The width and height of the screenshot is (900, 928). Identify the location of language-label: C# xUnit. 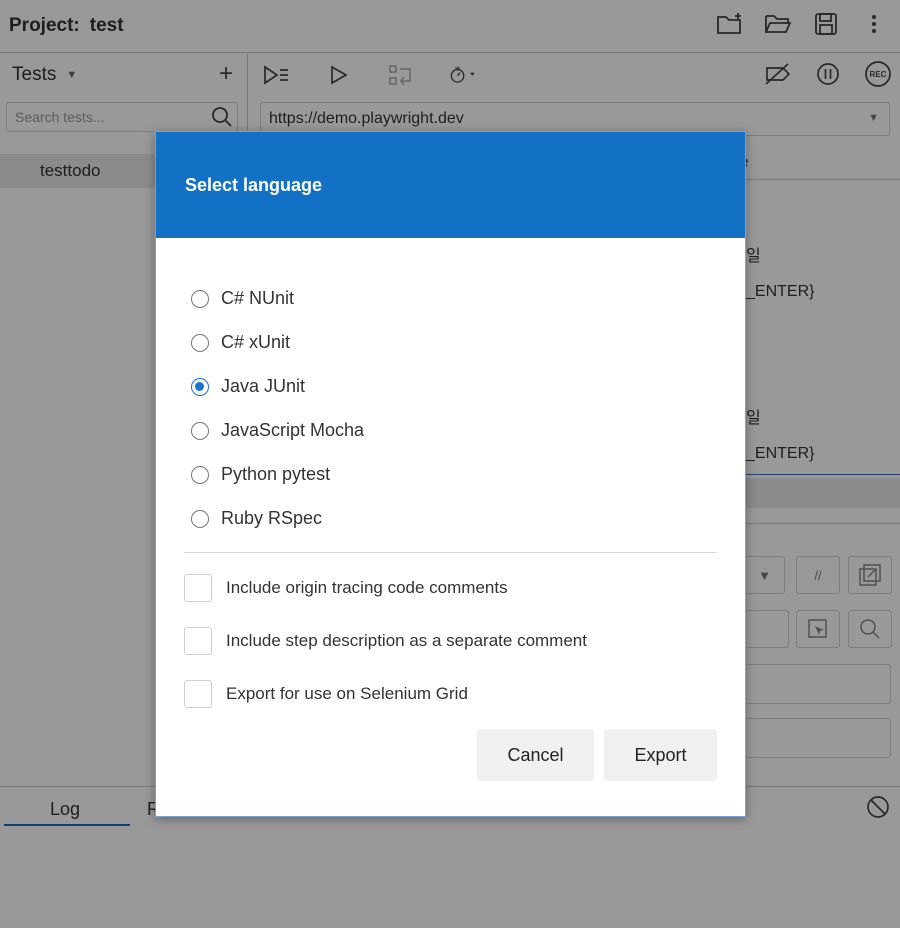
(256, 342).